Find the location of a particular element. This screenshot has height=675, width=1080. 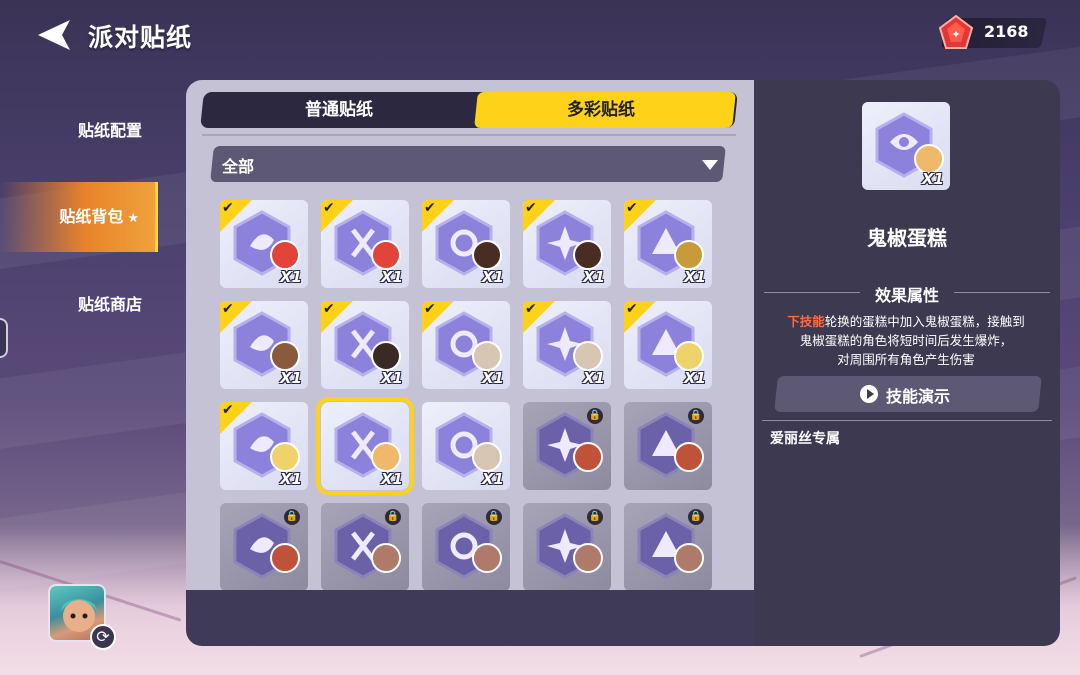

divider is located at coordinates (907, 420).